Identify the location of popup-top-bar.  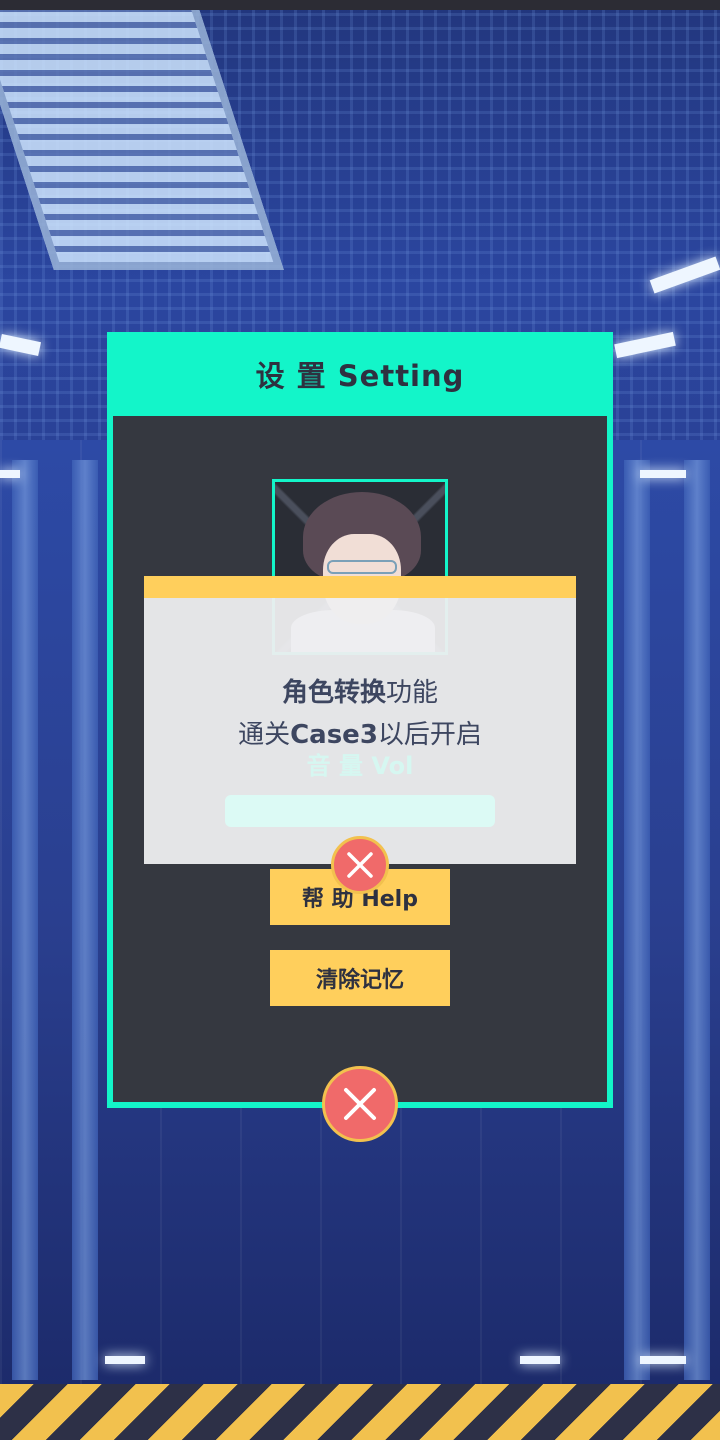
(360, 587).